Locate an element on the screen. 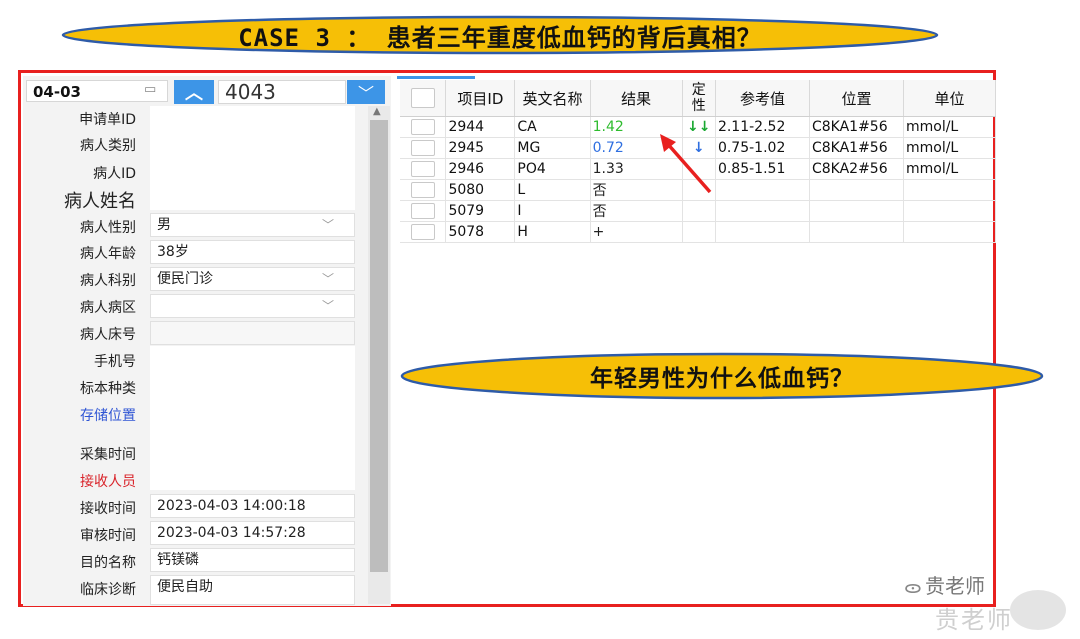 Image resolution: width=1080 pixels, height=639 pixels. table-row: 5078 H + is located at coordinates (698, 232).